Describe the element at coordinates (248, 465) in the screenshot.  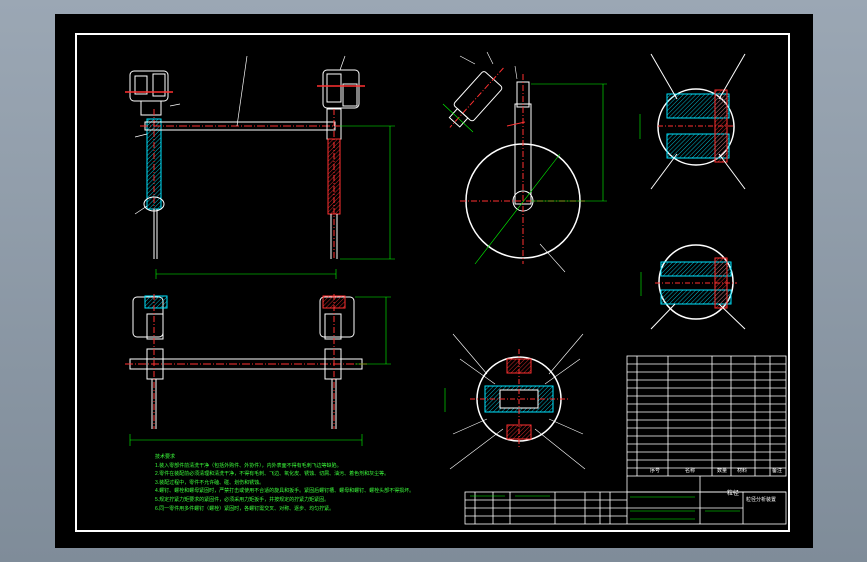
I see `notes-line: 1.装入零部件前清洗干净（包括外购件、外协件），内外表面不得有毛刺飞边等缺陷。` at that location.